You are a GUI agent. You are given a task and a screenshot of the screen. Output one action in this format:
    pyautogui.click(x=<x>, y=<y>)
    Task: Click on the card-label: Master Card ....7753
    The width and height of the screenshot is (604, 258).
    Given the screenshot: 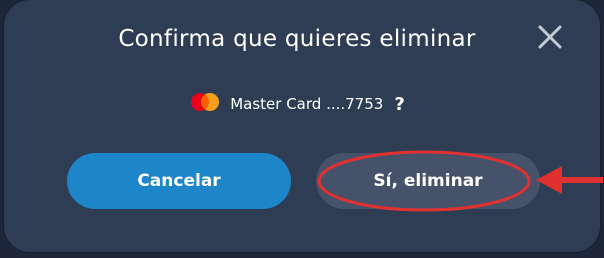 What is the action you would take?
    pyautogui.click(x=307, y=104)
    